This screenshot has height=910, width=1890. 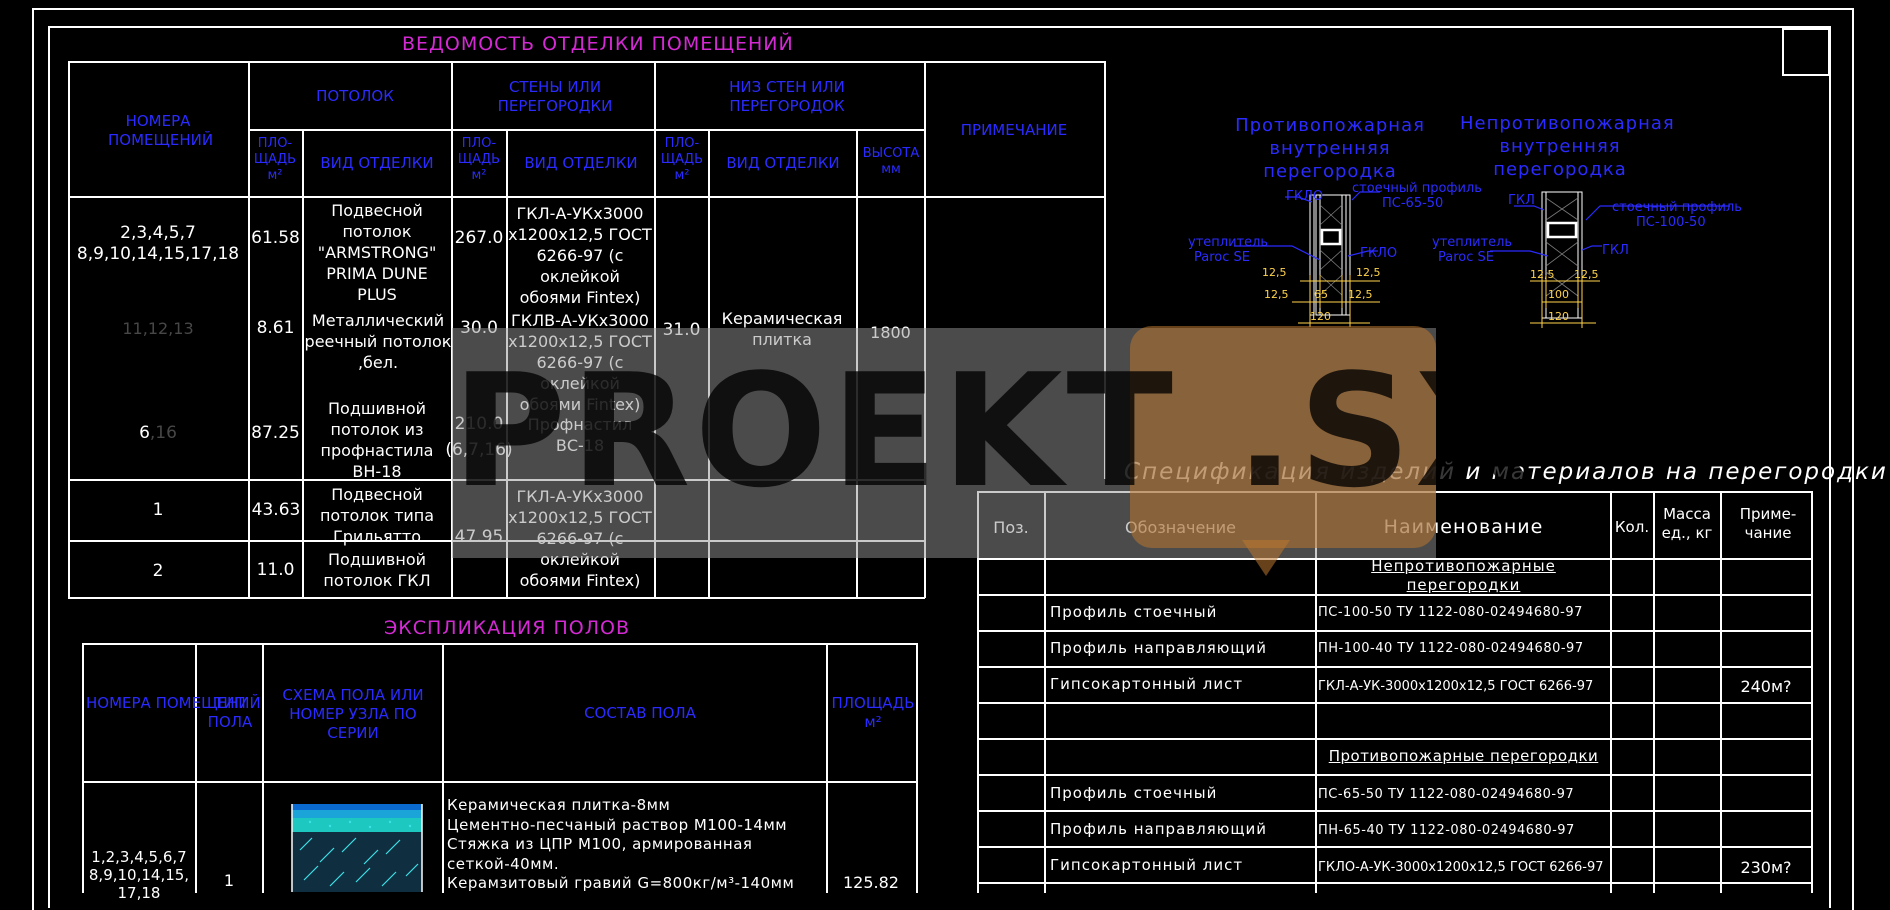 What do you see at coordinates (158, 571) in the screenshot?
I see `finish-row-5-rooms: 2` at bounding box center [158, 571].